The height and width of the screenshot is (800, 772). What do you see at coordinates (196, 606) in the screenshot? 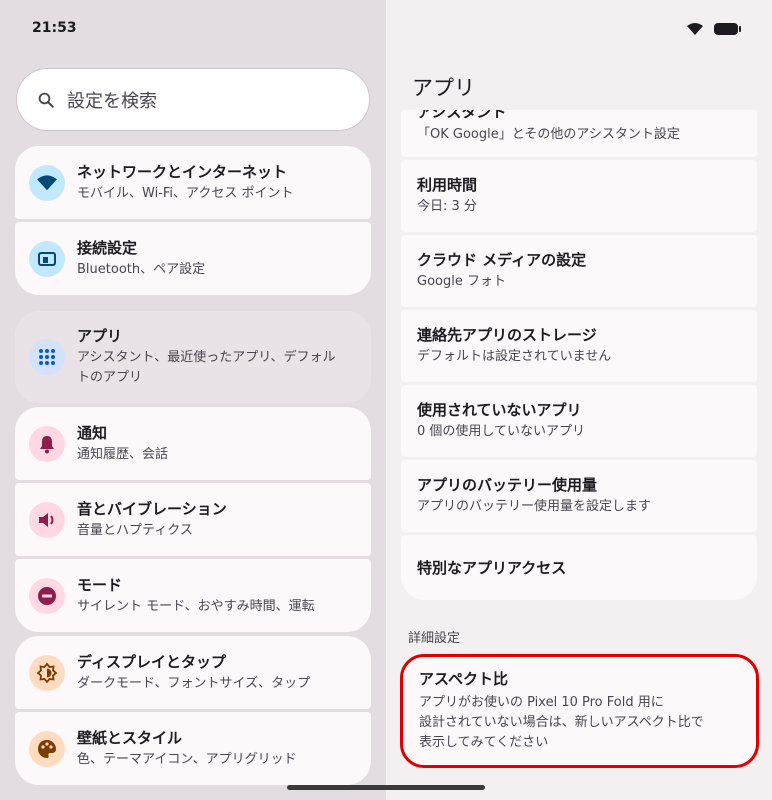
I see `item-subtitle: サイレント モード、おやすみ時間、運転` at bounding box center [196, 606].